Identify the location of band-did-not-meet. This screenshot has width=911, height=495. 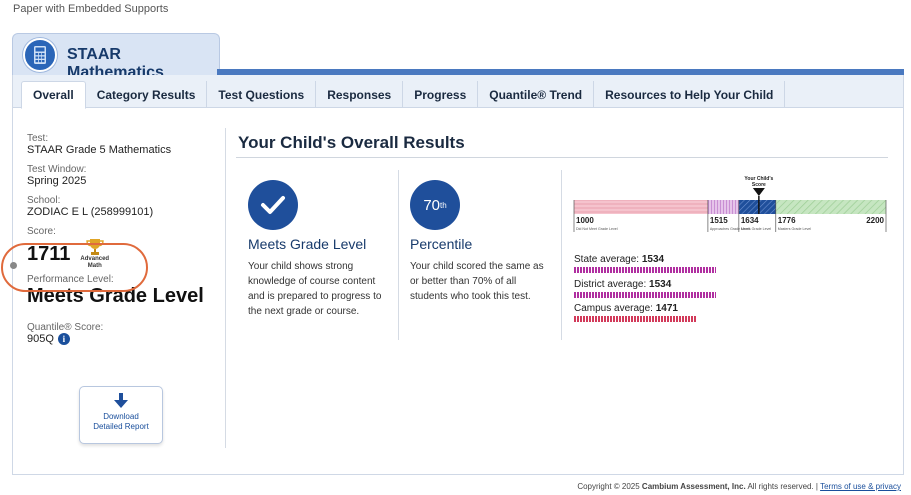
(641, 207).